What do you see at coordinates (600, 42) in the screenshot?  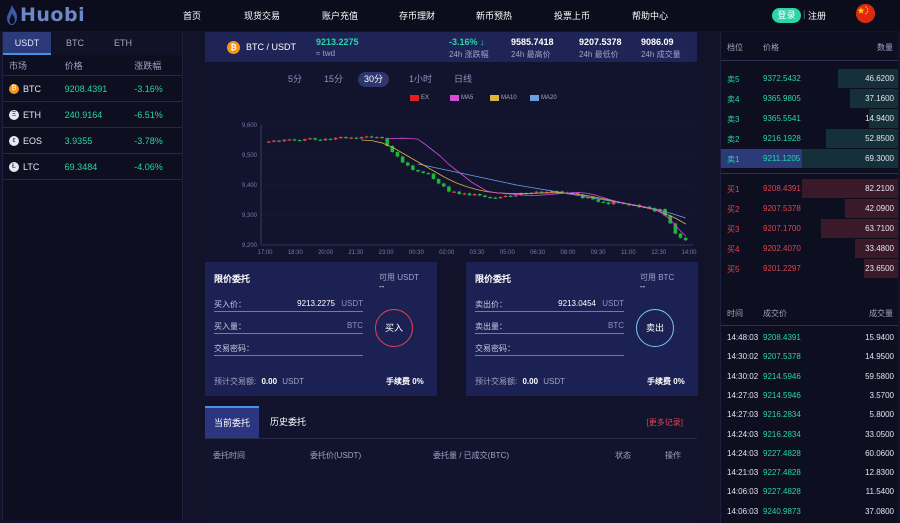 I see `low-24h: 9207.5378` at bounding box center [600, 42].